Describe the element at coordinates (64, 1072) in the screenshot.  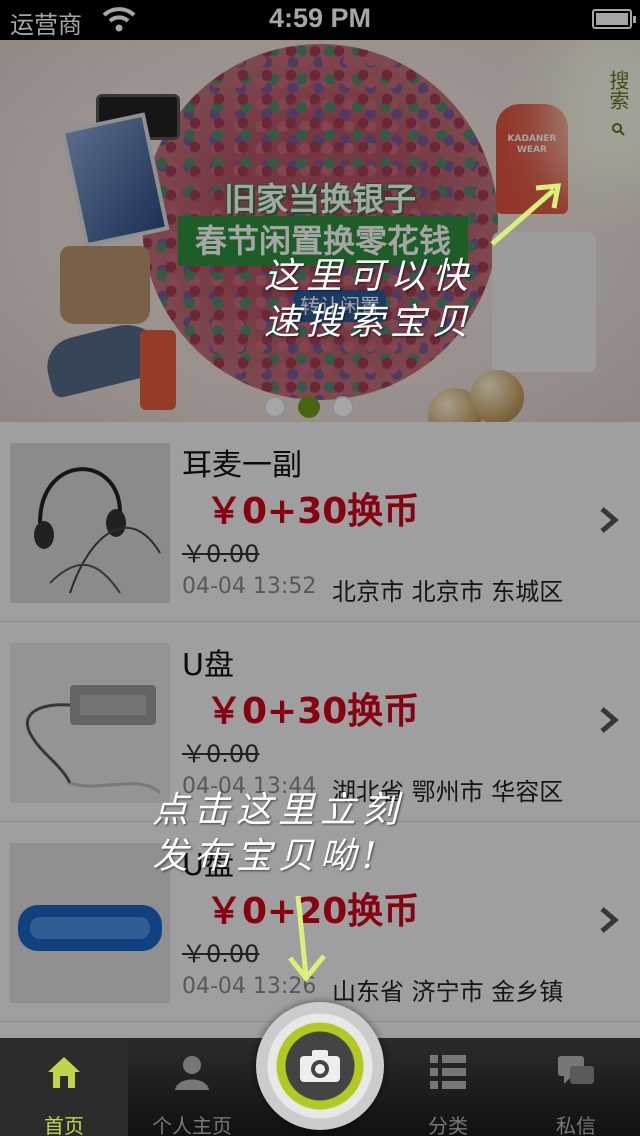
I see `home-icon` at that location.